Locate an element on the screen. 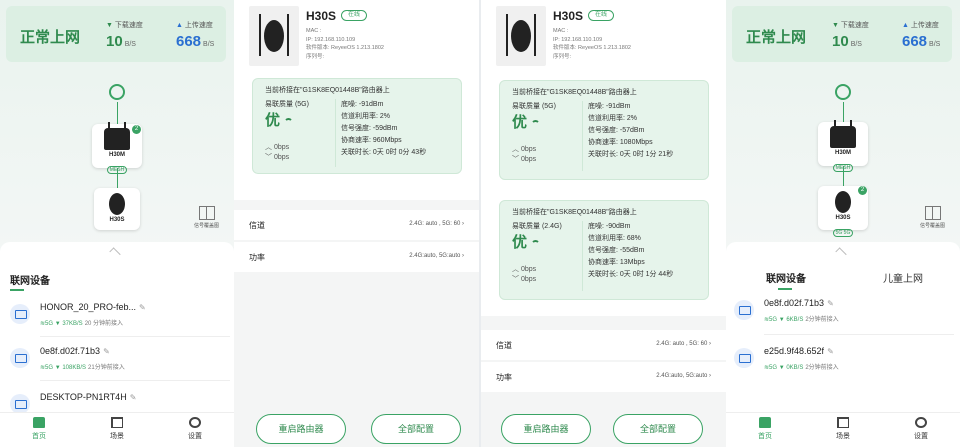 The height and width of the screenshot is (447, 960). device-count-badge: 2 is located at coordinates (862, 190).